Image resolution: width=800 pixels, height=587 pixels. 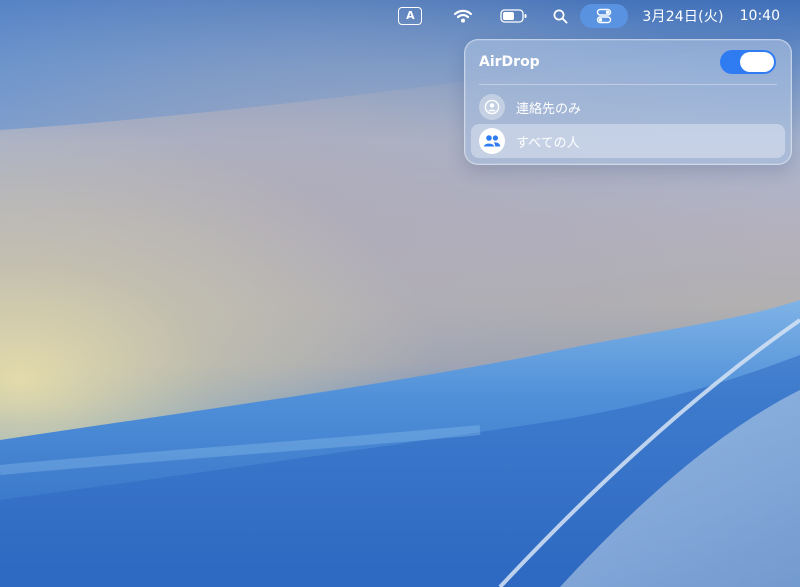 I want to click on airdrop-toggle, so click(x=748, y=62).